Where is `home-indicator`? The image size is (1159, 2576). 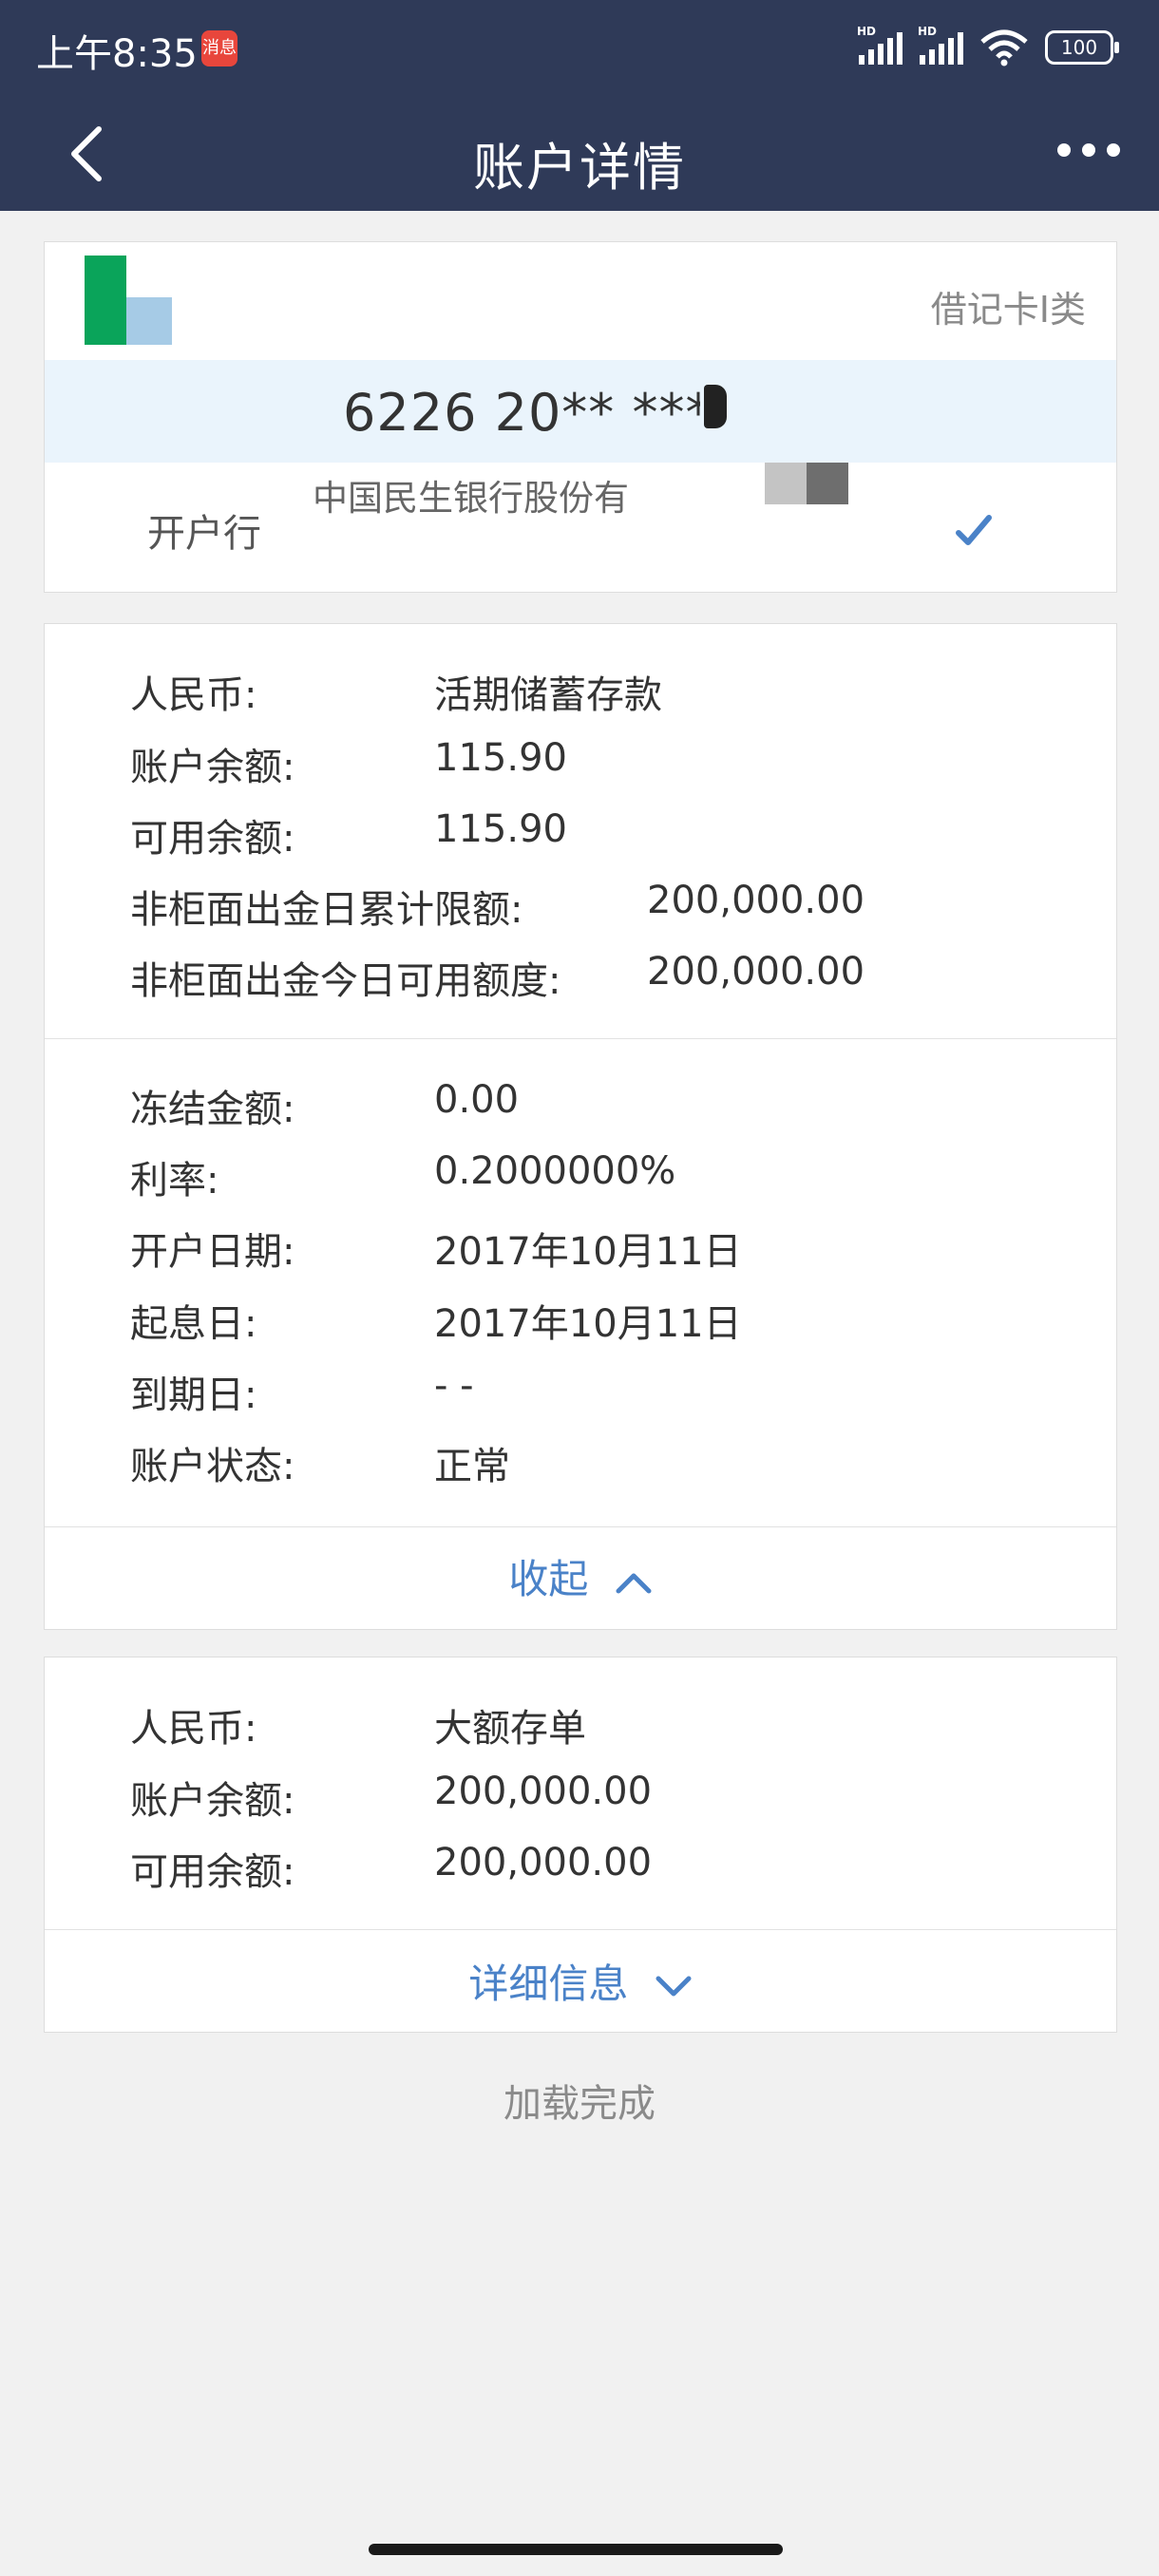 home-indicator is located at coordinates (576, 2549).